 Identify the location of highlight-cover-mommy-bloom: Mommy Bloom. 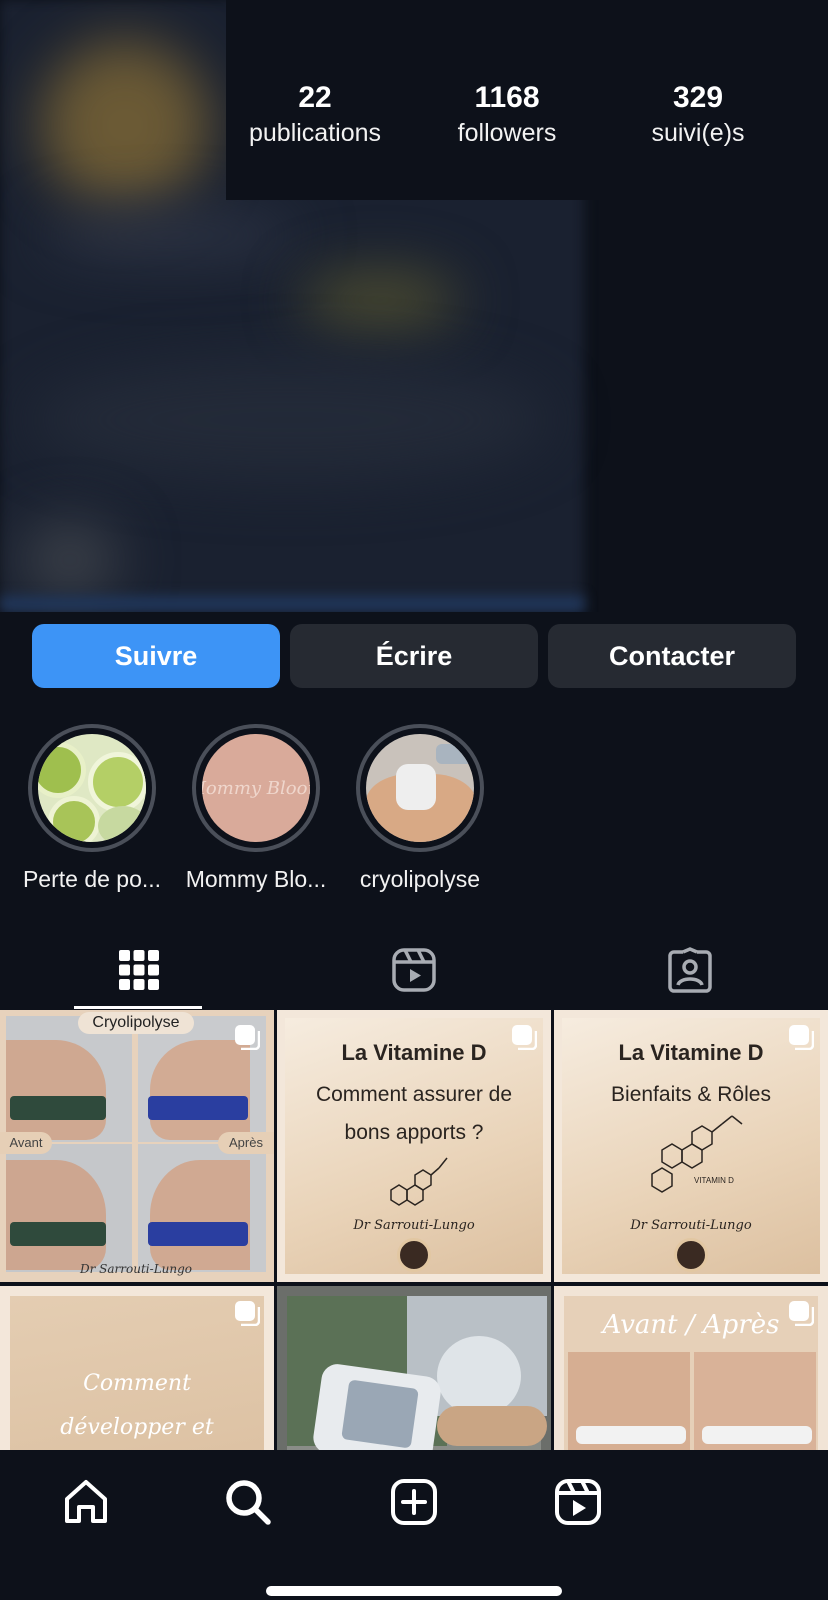
(256, 788).